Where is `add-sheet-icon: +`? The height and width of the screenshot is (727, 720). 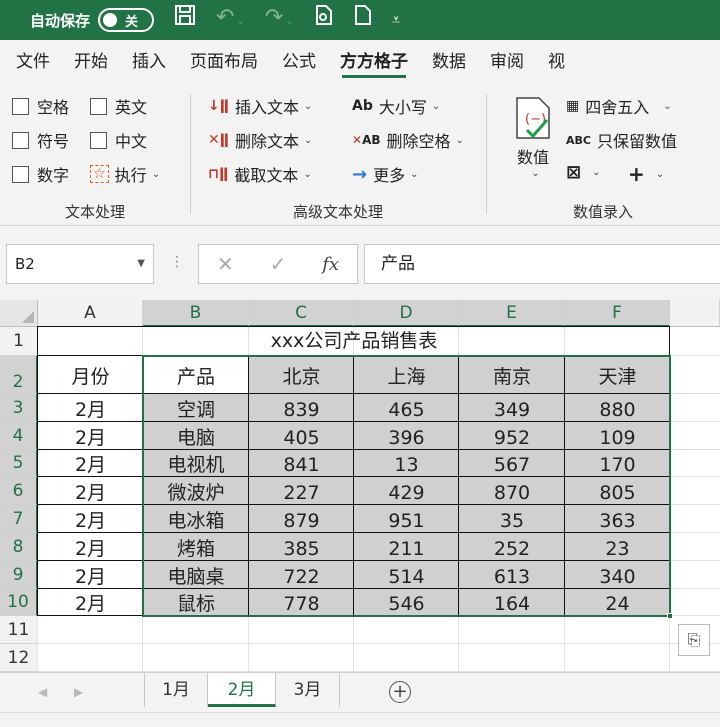
add-sheet-icon: + is located at coordinates (400, 692).